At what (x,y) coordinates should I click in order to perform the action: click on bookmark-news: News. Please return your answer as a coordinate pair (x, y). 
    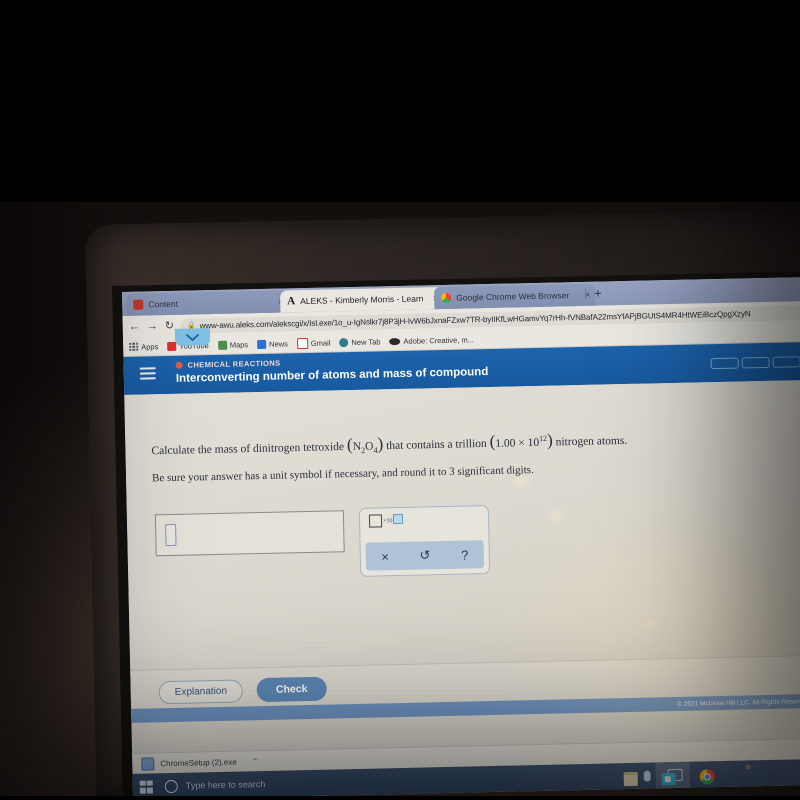
    Looking at the image, I should click on (272, 344).